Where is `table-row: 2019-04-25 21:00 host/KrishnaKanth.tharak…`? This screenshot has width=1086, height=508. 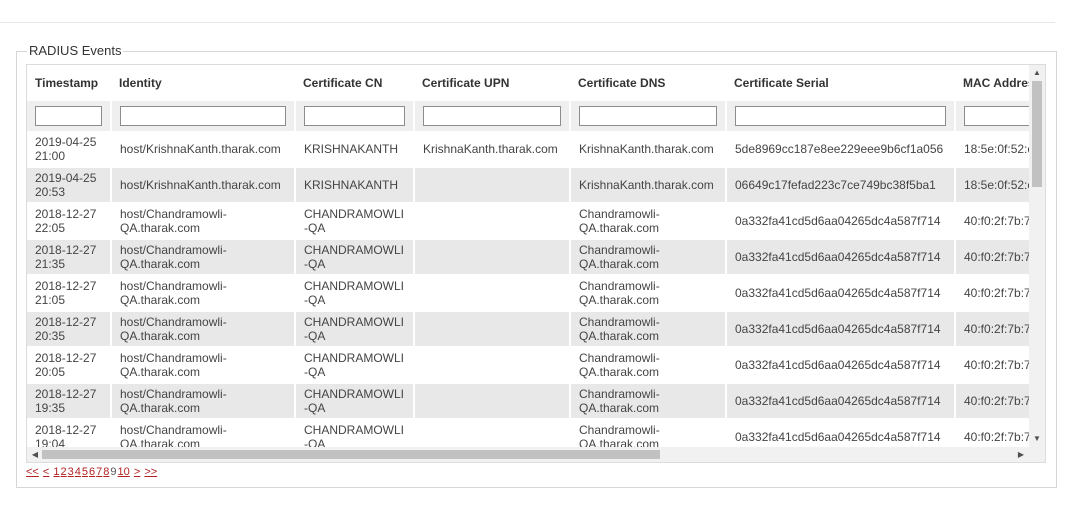
table-row: 2019-04-25 21:00 host/KrishnaKanth.tharak… is located at coordinates (529, 149).